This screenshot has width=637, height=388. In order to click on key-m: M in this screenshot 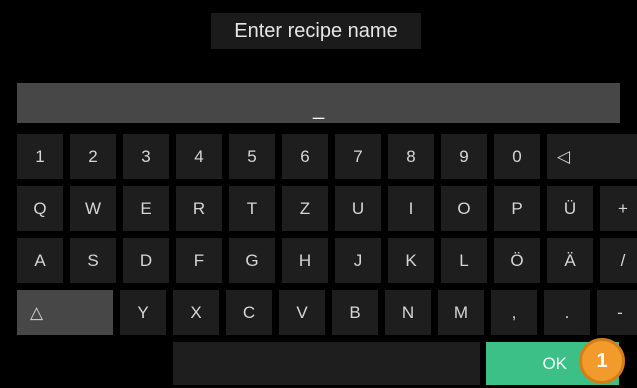, I will do `click(461, 312)`.